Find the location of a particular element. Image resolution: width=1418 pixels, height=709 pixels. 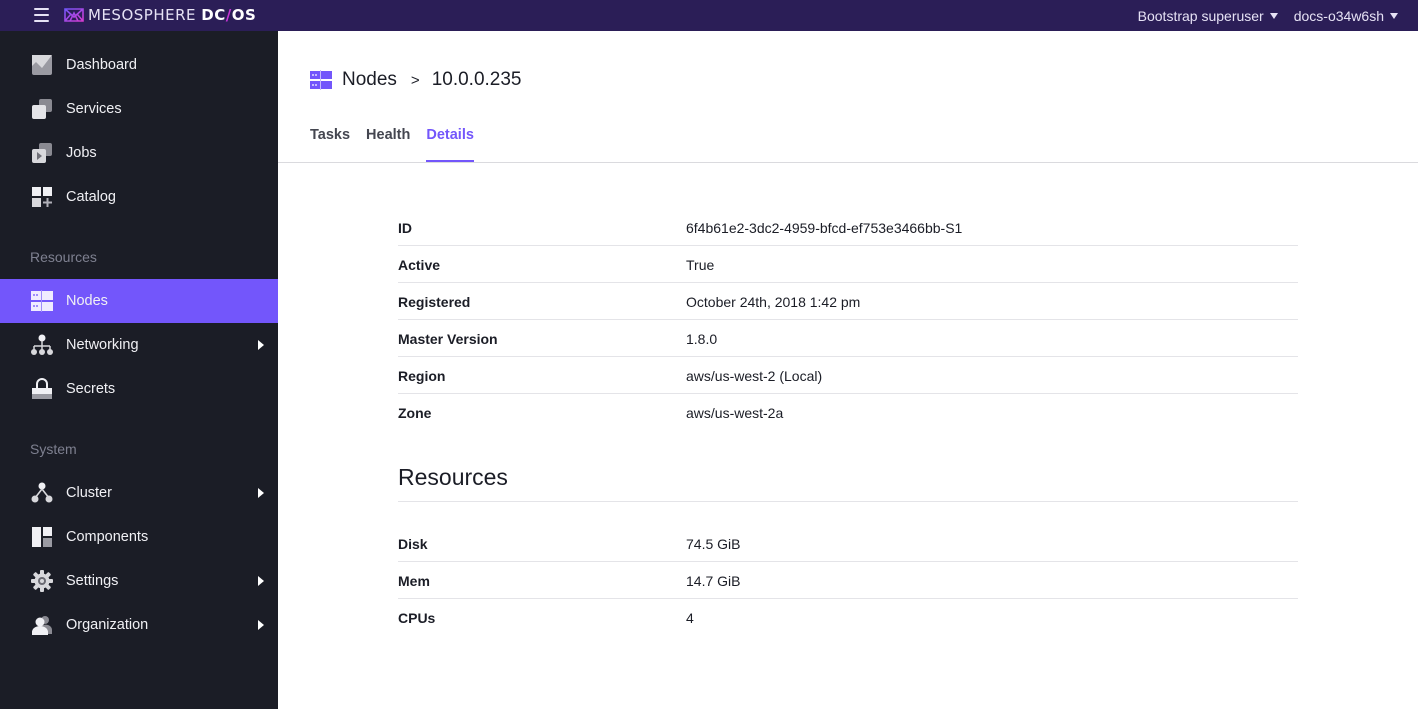

sidebar-item-label: Catalog is located at coordinates (91, 197).